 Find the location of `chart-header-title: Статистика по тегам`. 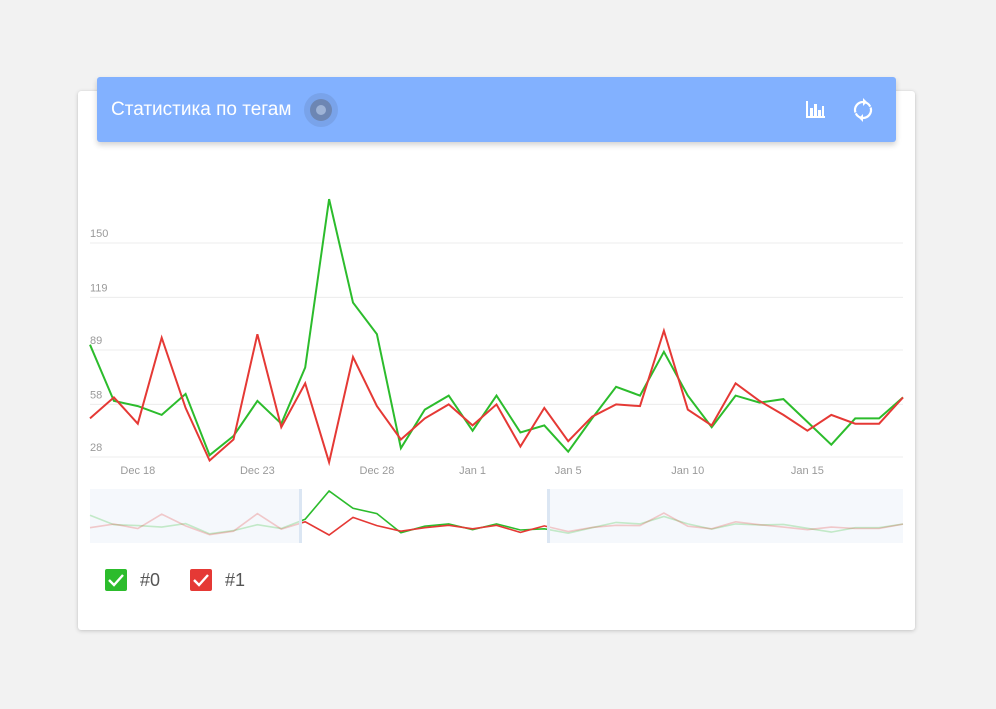

chart-header-title: Статистика по тегам is located at coordinates (201, 109).